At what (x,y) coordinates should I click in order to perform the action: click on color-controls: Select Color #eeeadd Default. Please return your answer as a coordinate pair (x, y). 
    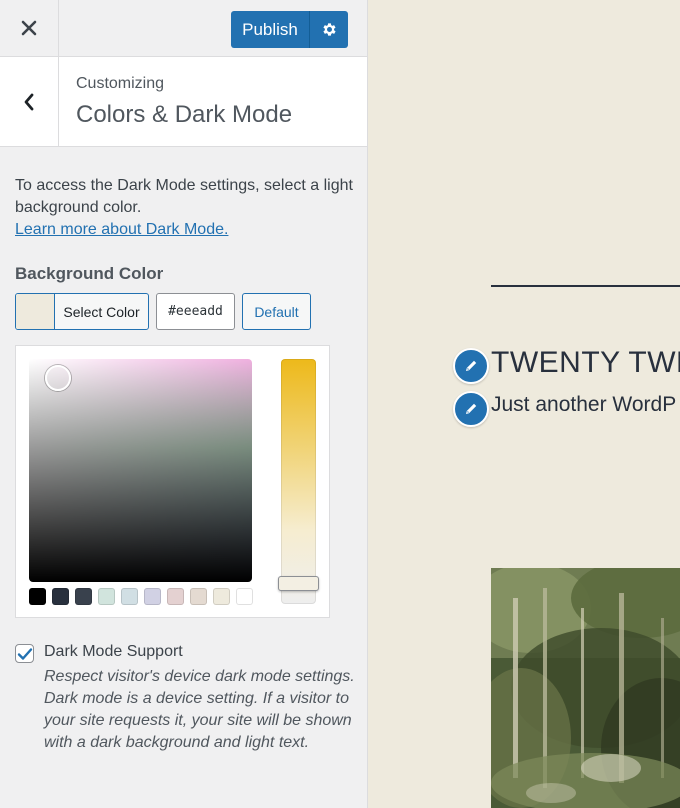
    Looking at the image, I should click on (163, 311).